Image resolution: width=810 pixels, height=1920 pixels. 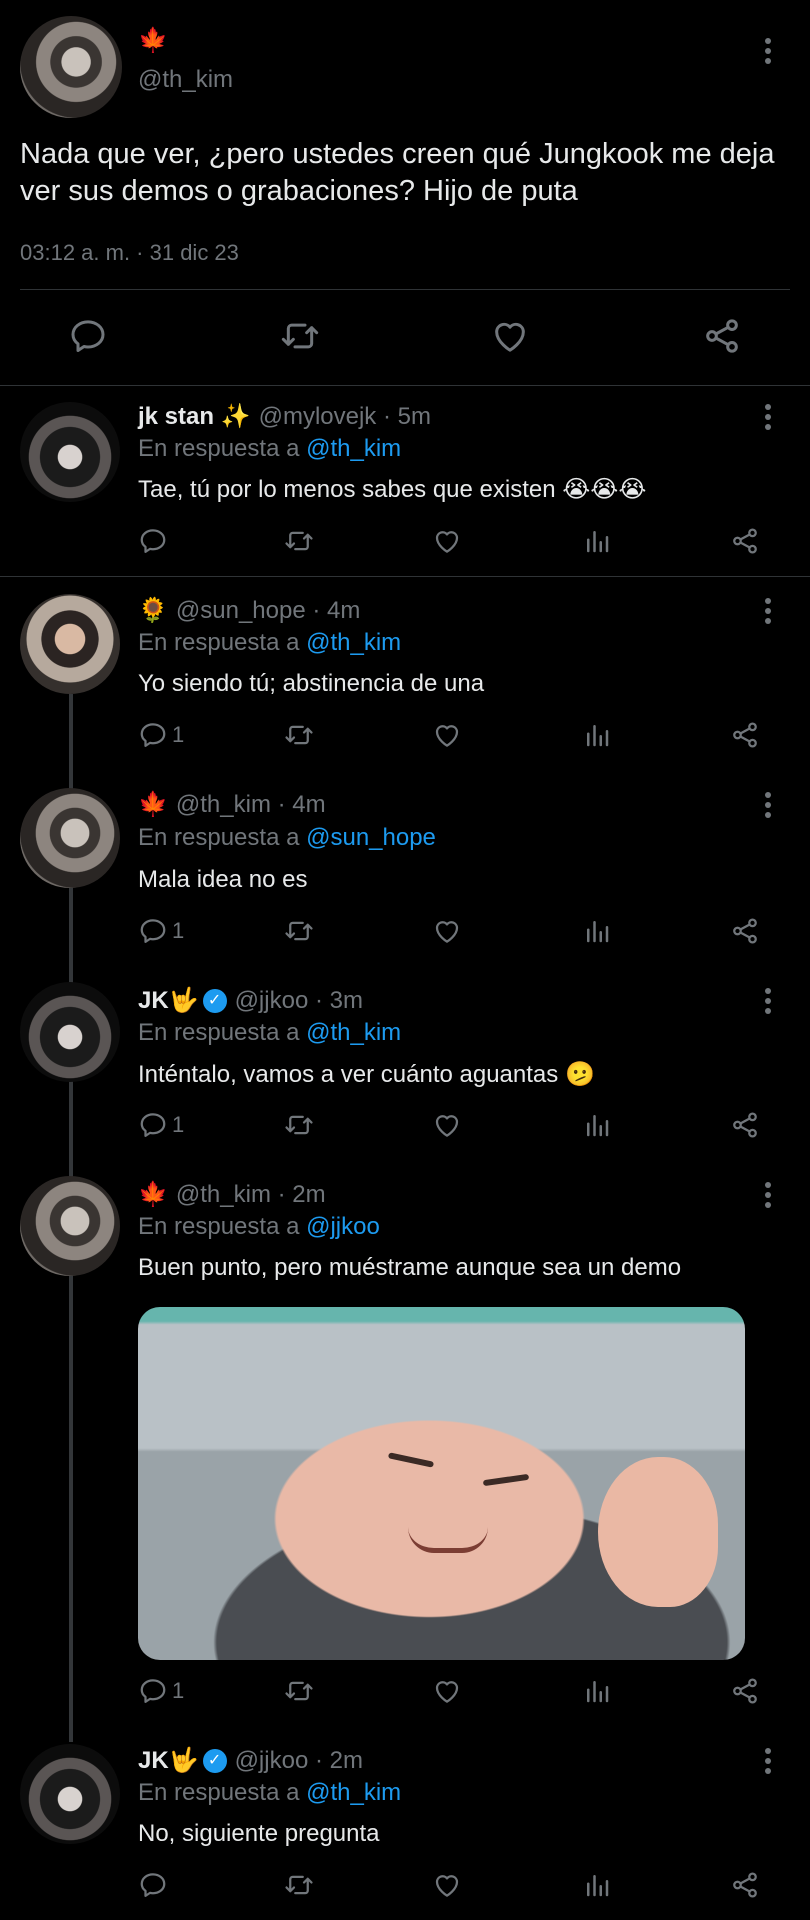 I want to click on display-name: jk stan ✨, so click(x=194, y=416).